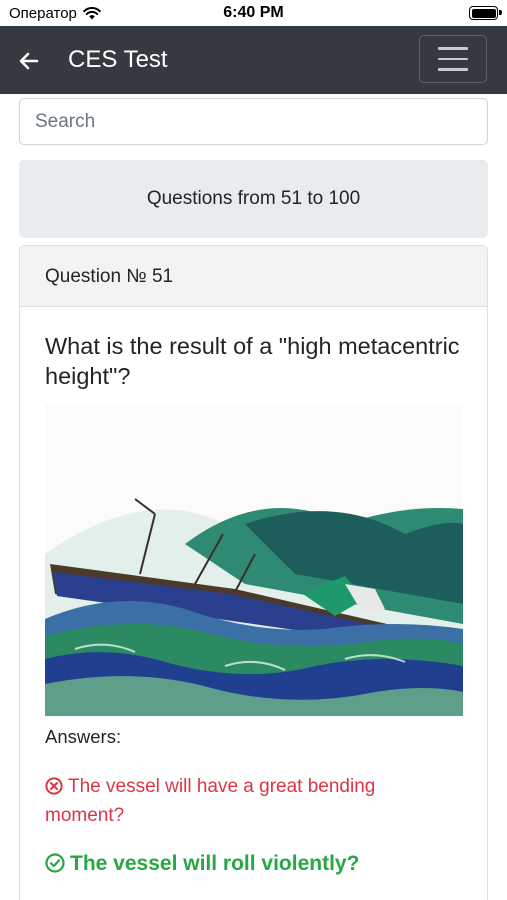 The width and height of the screenshot is (507, 900). Describe the element at coordinates (253, 276) in the screenshot. I see `question-card-header: Question № 51` at that location.